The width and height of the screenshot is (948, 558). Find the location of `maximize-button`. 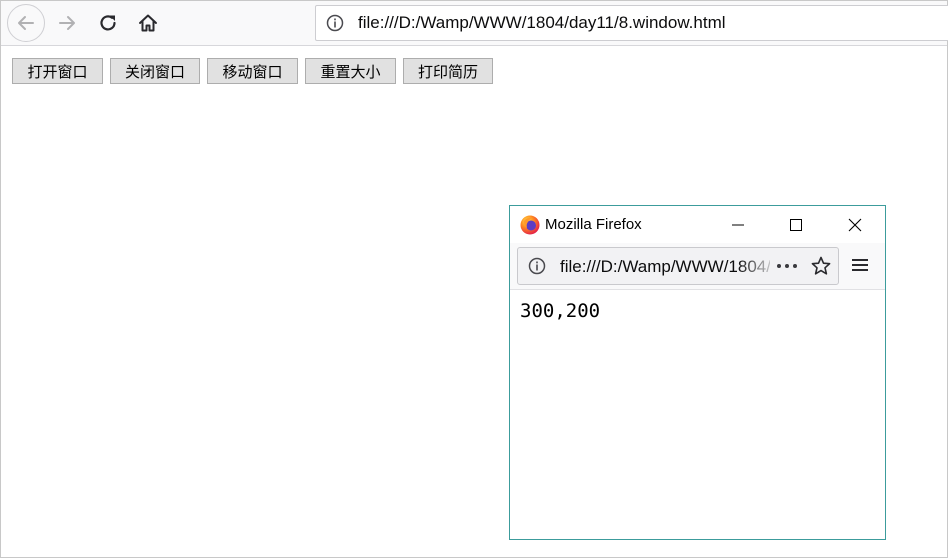

maximize-button is located at coordinates (796, 225).